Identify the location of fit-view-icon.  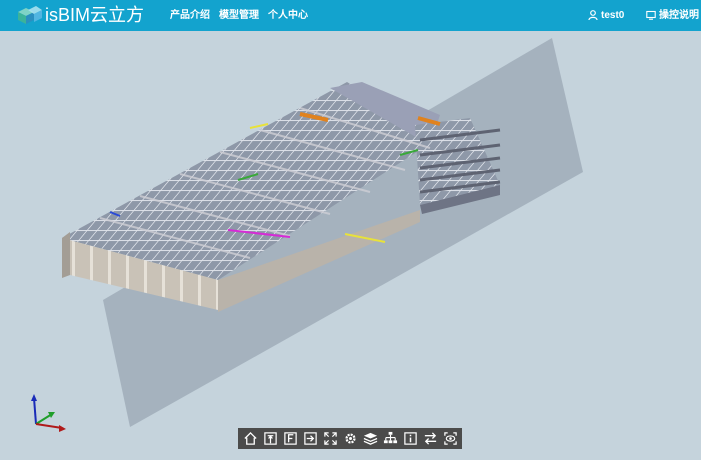
(310, 438).